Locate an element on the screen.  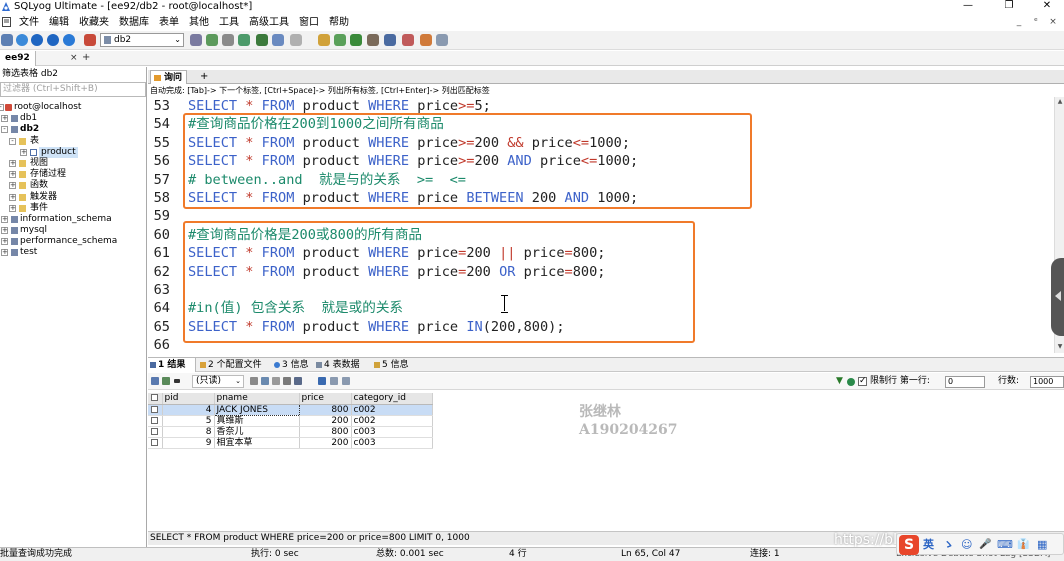
add-query-tab-button: + is located at coordinates (204, 76).